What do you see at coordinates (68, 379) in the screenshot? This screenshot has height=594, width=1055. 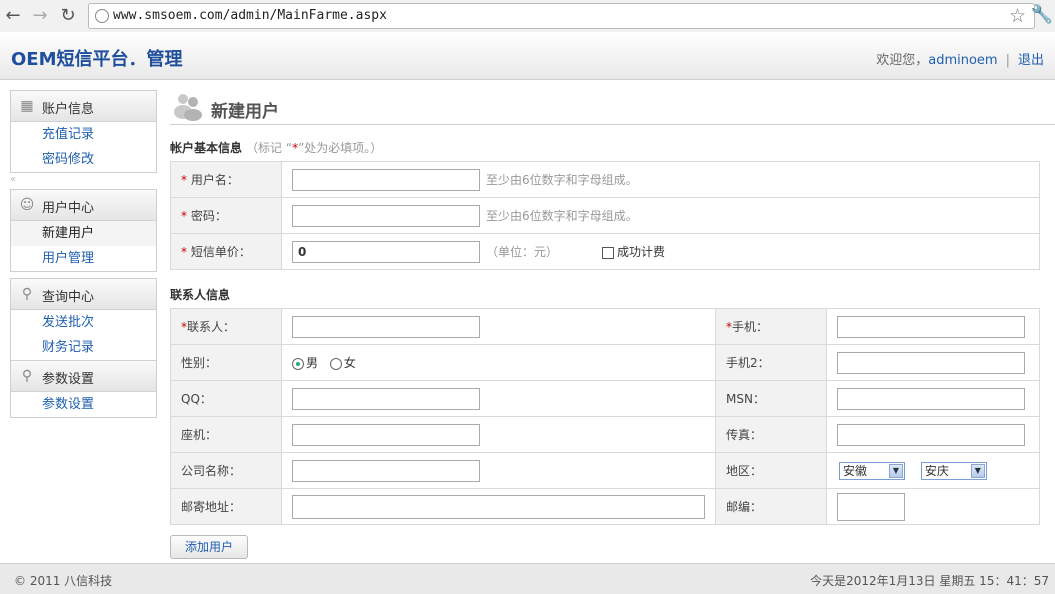 I see `sidebar-head-label: 参数设置` at bounding box center [68, 379].